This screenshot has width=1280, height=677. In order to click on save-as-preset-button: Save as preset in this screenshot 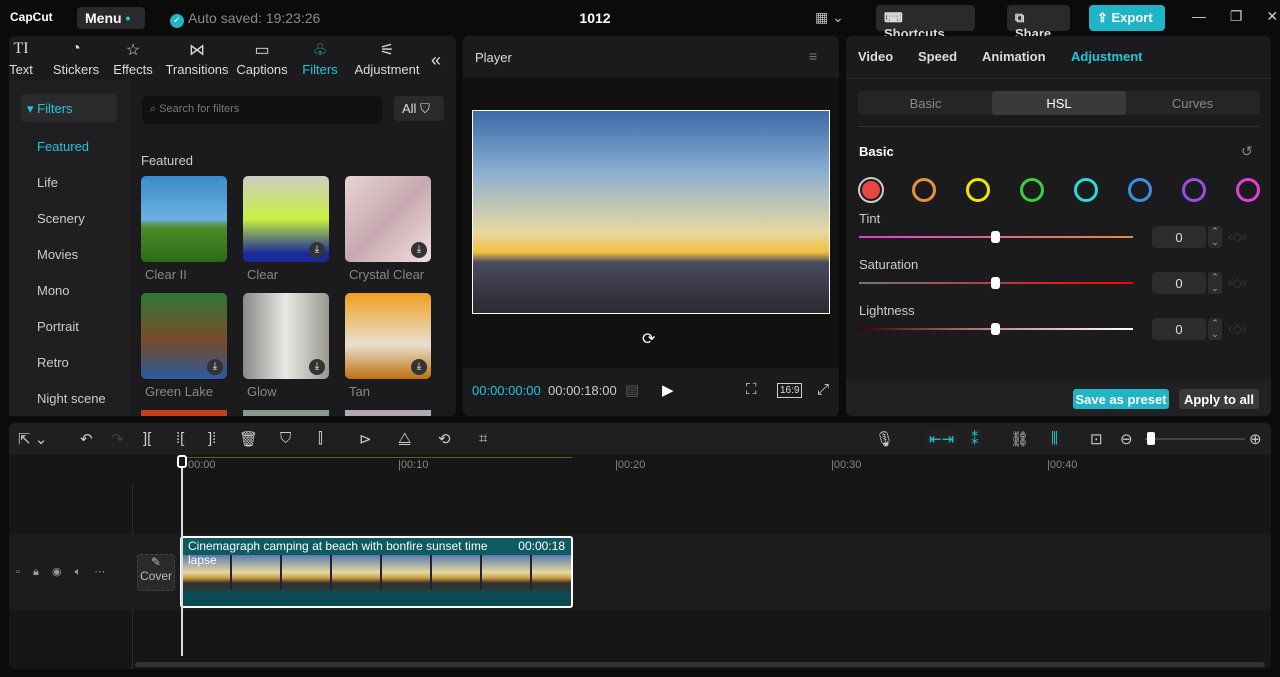, I will do `click(1121, 399)`.